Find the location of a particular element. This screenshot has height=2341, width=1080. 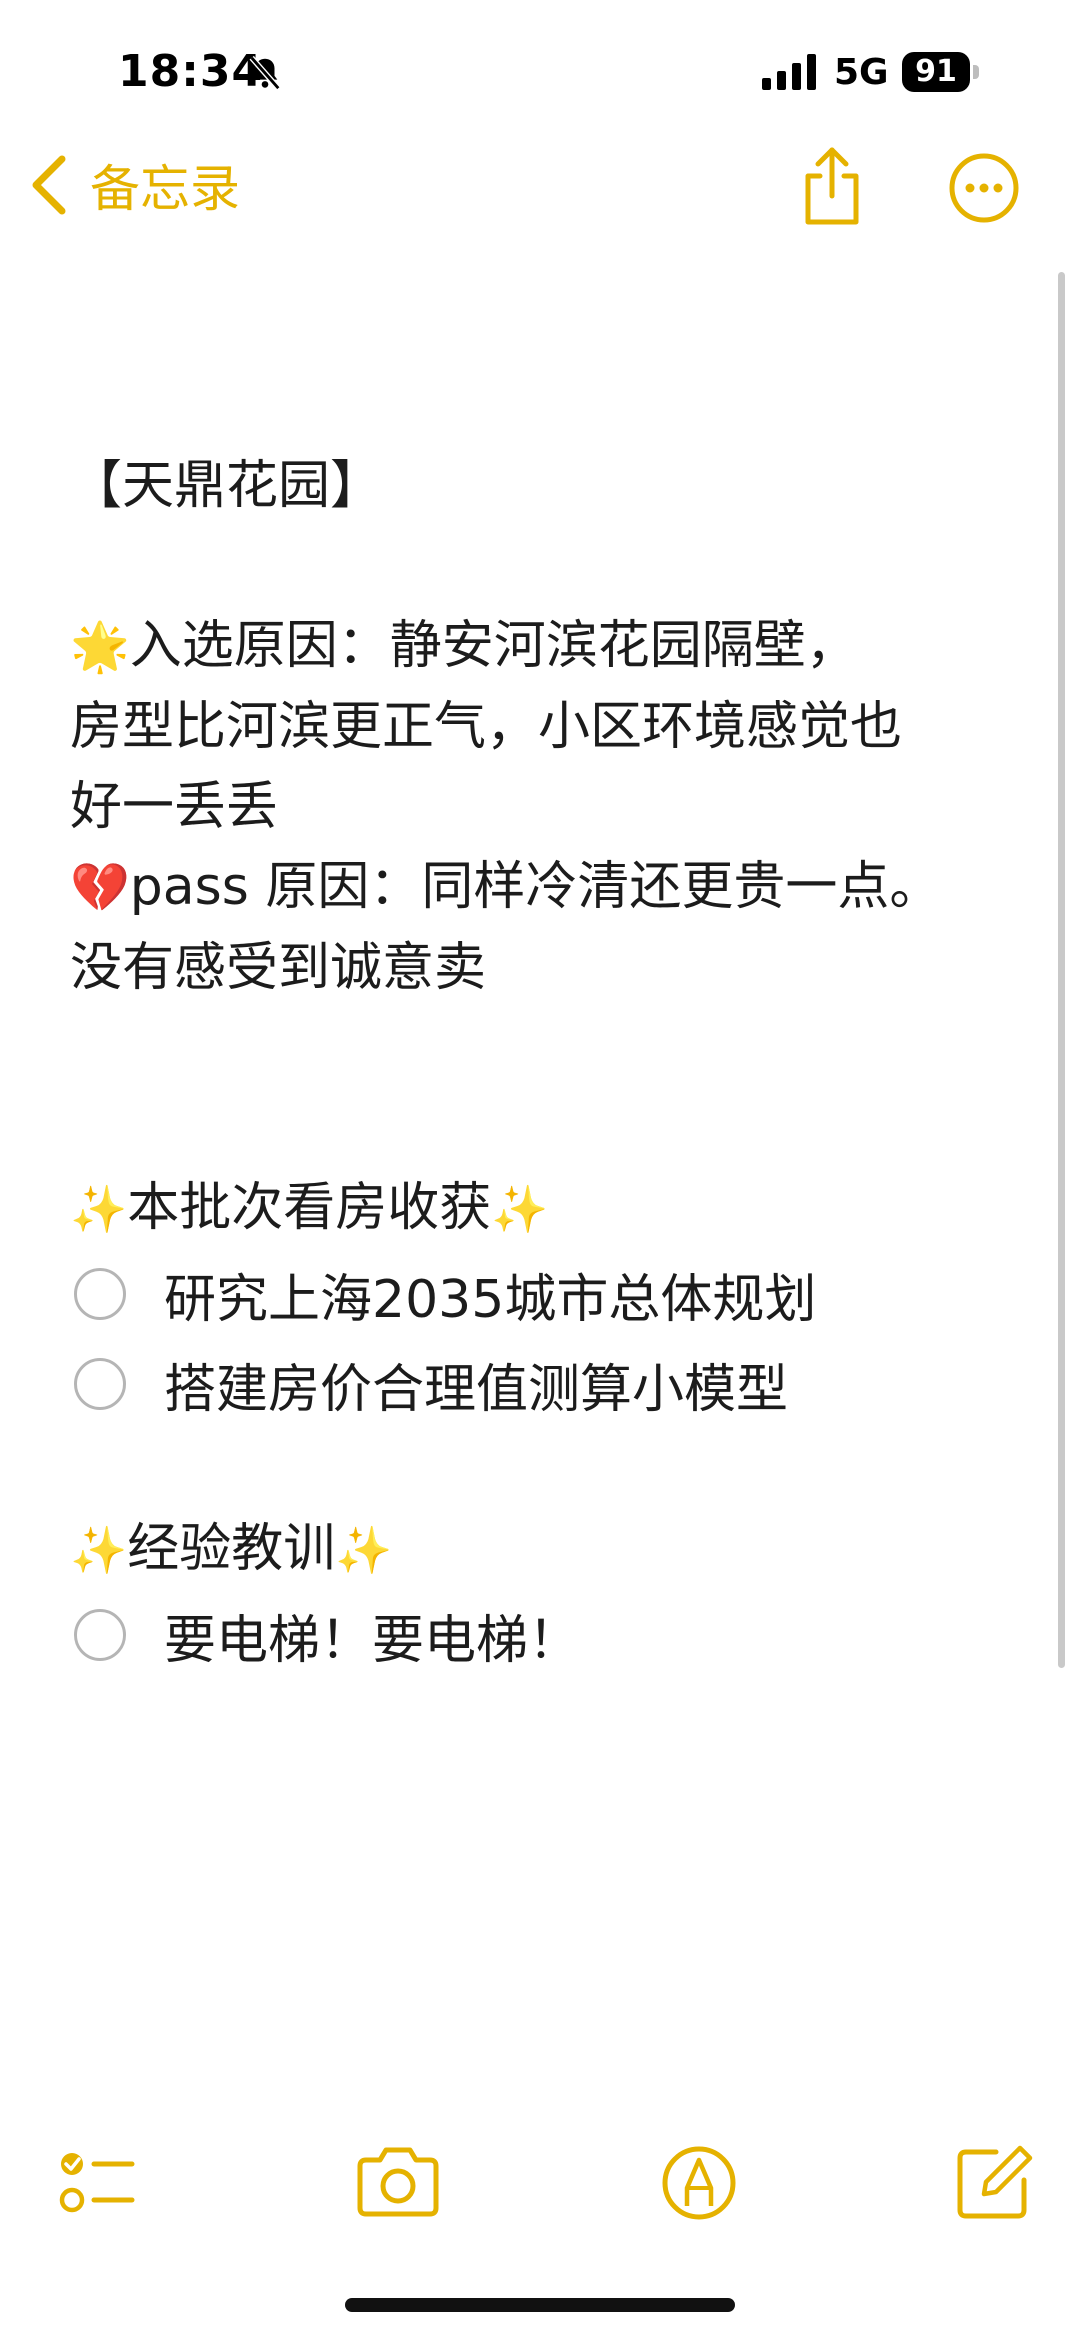

status-bar: 18:34 5G 91 is located at coordinates (540, 70).